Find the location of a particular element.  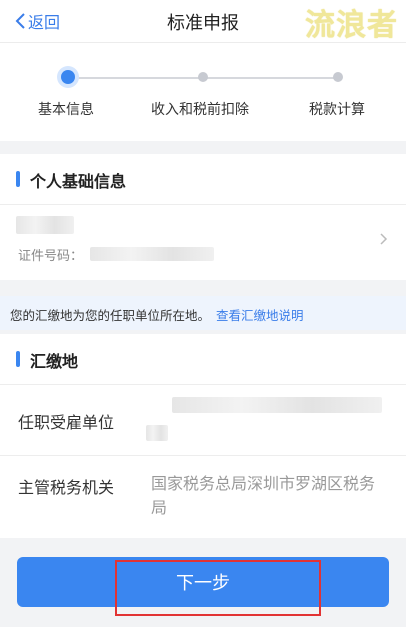

chevron-right-icon is located at coordinates (384, 239).